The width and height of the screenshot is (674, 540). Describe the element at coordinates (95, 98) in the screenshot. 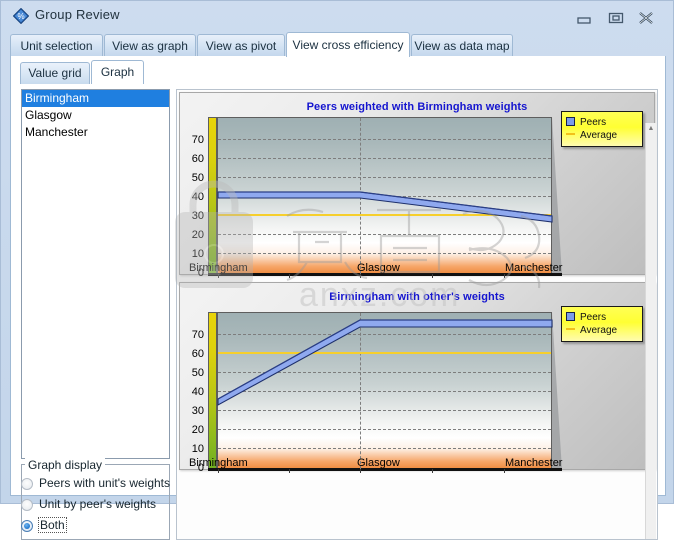

I see `list-item: Birmingham` at that location.